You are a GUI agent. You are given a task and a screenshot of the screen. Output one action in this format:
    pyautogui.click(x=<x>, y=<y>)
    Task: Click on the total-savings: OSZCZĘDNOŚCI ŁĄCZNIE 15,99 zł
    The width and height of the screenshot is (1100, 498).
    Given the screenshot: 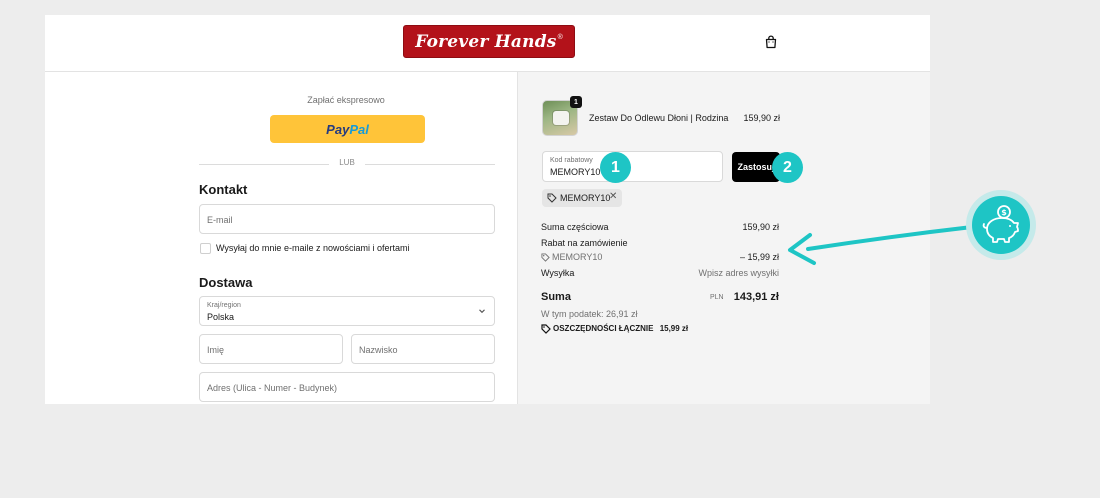 What is the action you would take?
    pyautogui.click(x=620, y=328)
    